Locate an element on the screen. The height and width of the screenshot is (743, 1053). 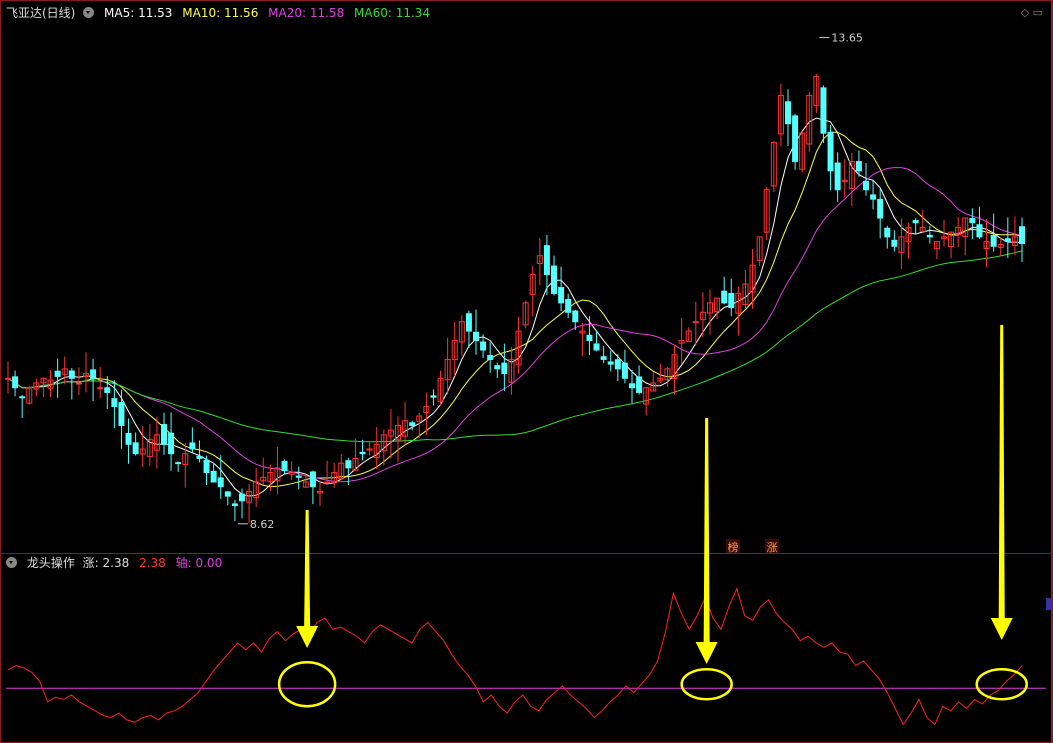
window-controls: ◇ ▭ is located at coordinates (1032, 12).